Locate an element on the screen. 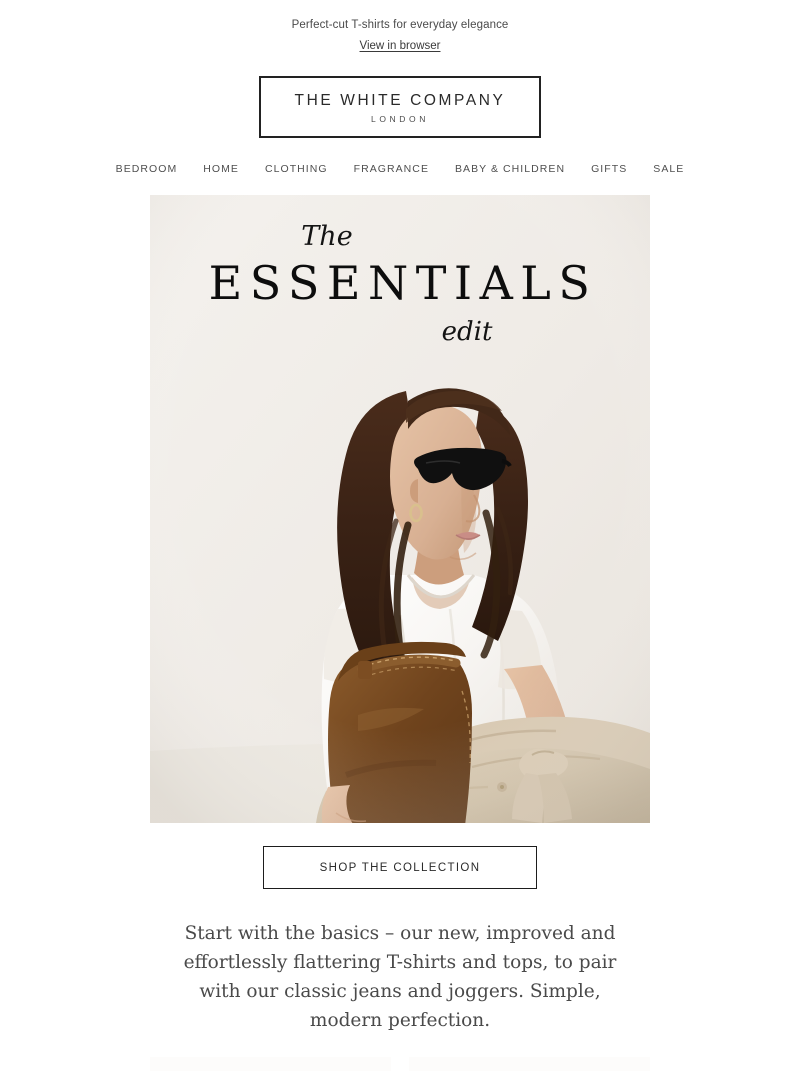  cta-container: SHOP THE COLLECTION is located at coordinates (400, 867).